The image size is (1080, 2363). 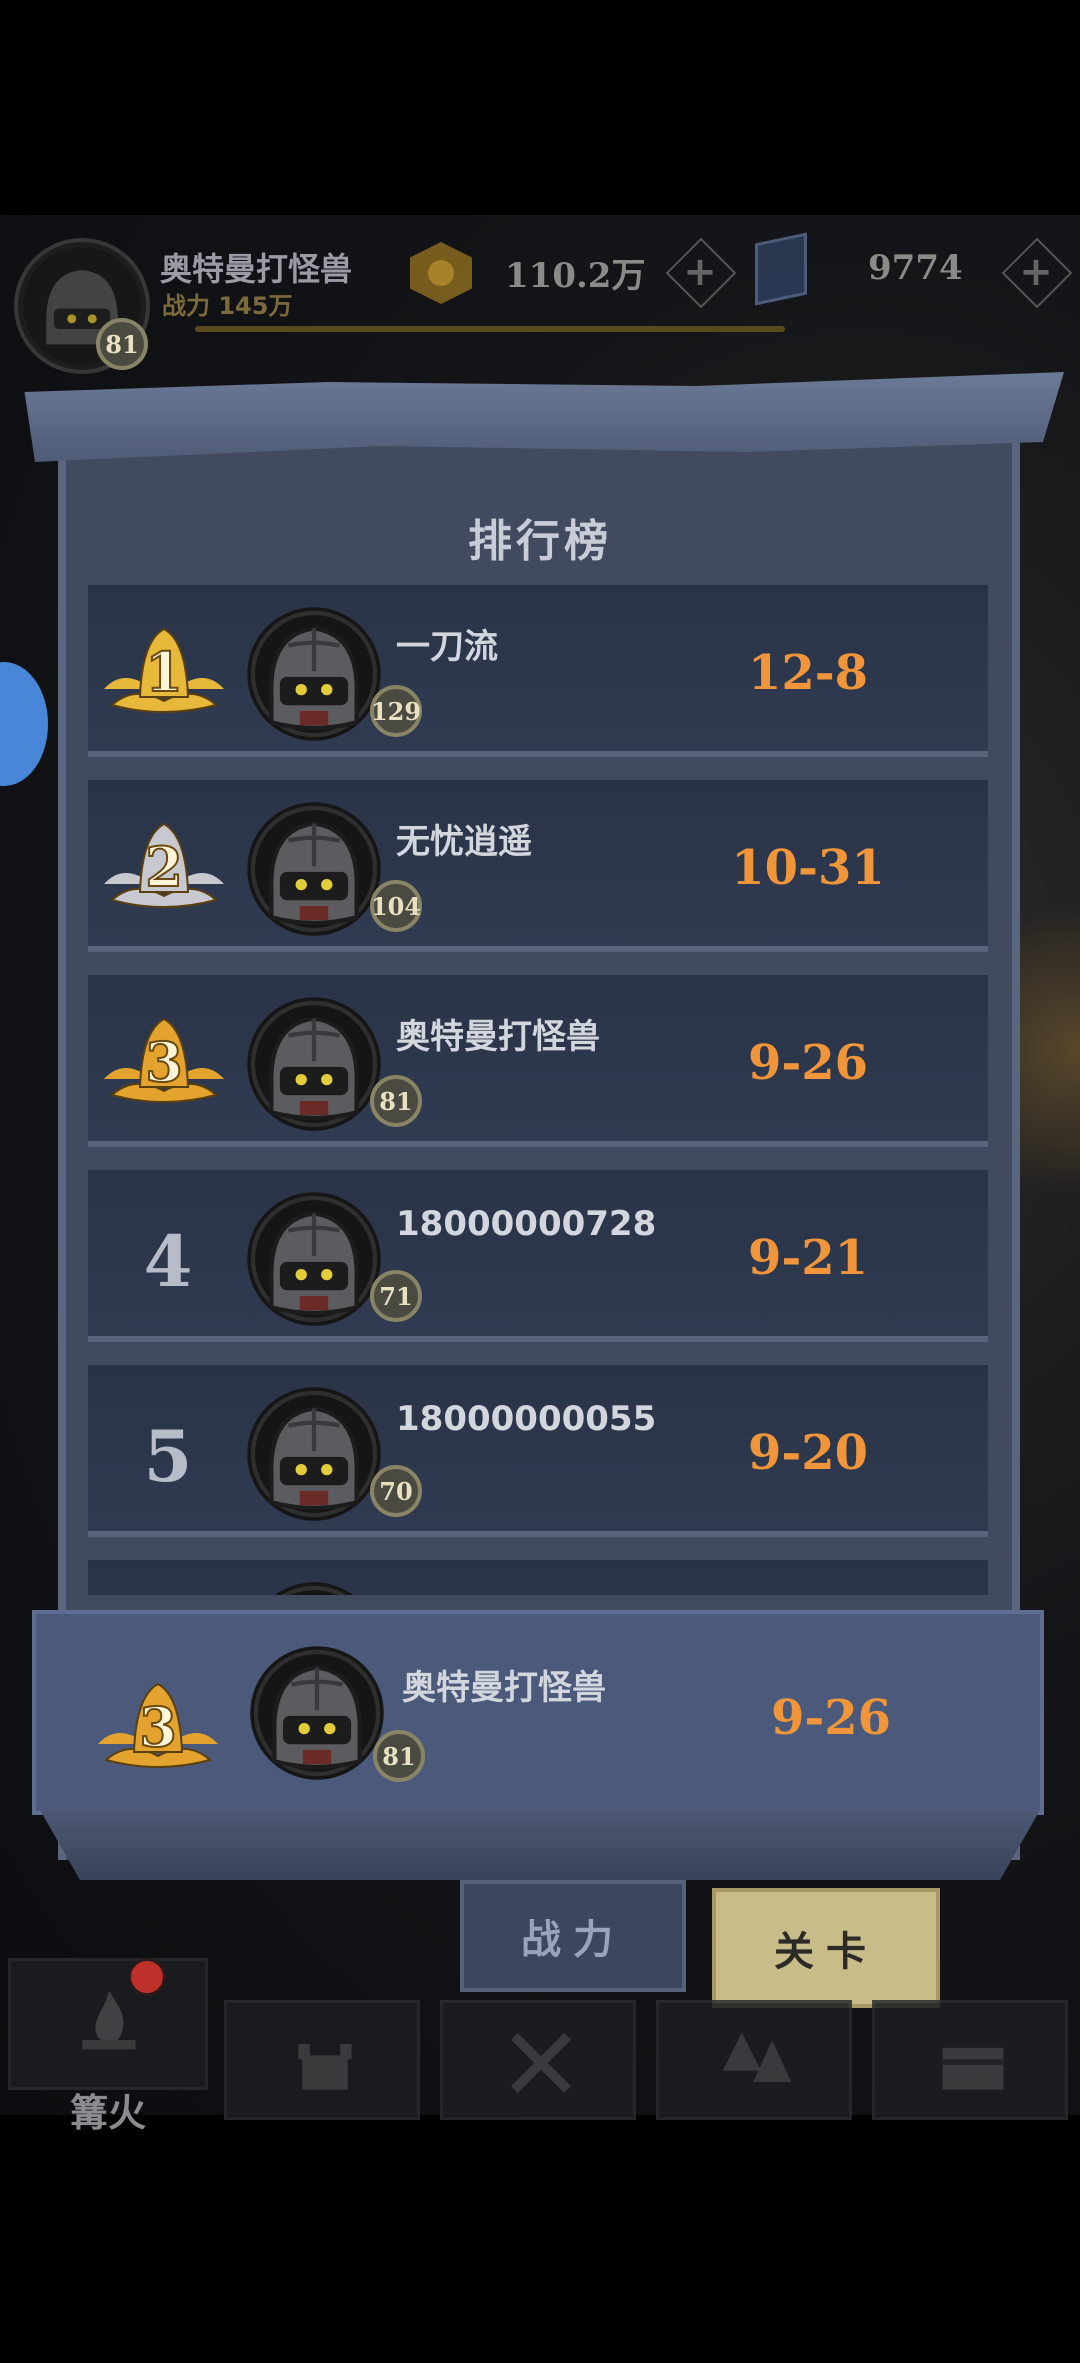 I want to click on rank-number: 5, so click(x=168, y=1456).